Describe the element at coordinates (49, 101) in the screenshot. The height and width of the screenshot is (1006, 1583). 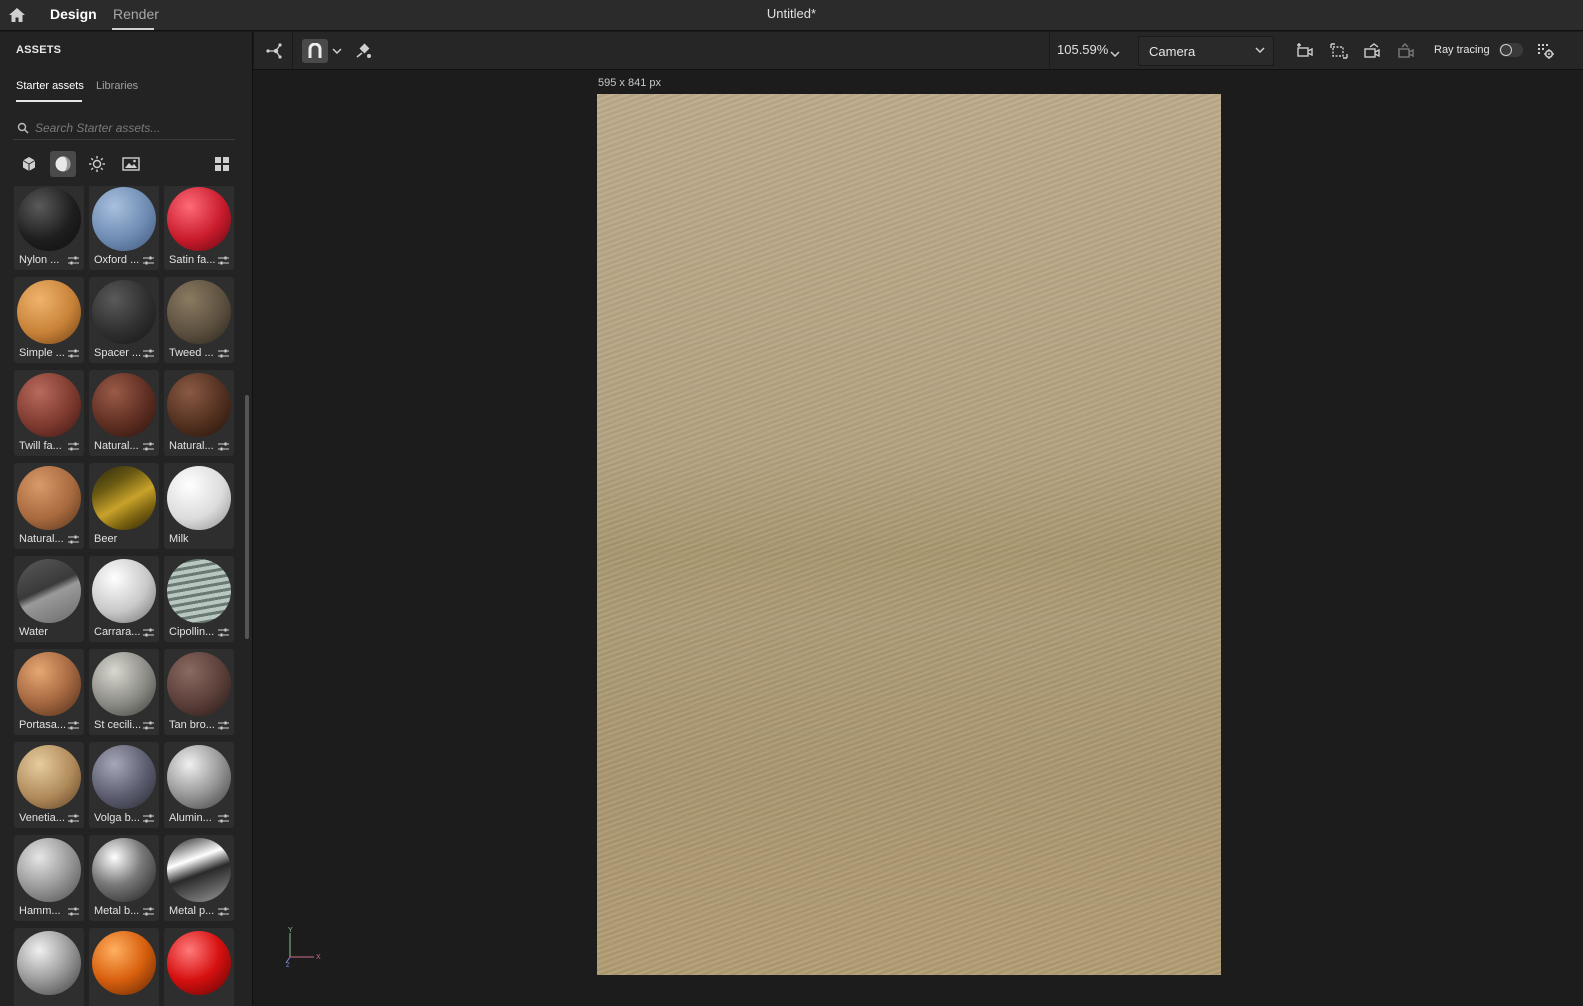
I see `active-subtab-indicator` at that location.